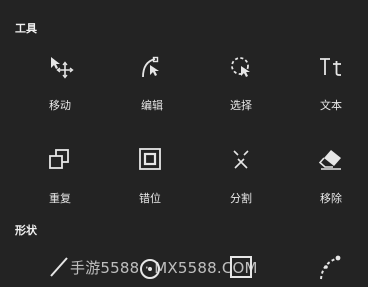  I want to click on tool-label: 移动, so click(60, 105).